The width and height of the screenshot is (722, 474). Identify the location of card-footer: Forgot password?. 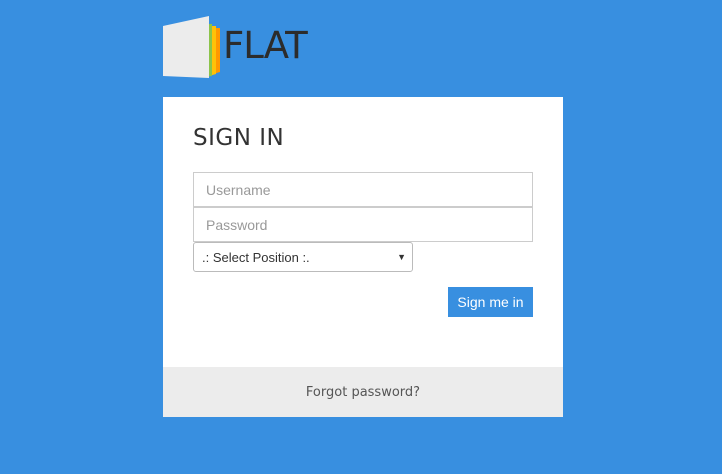
(363, 392).